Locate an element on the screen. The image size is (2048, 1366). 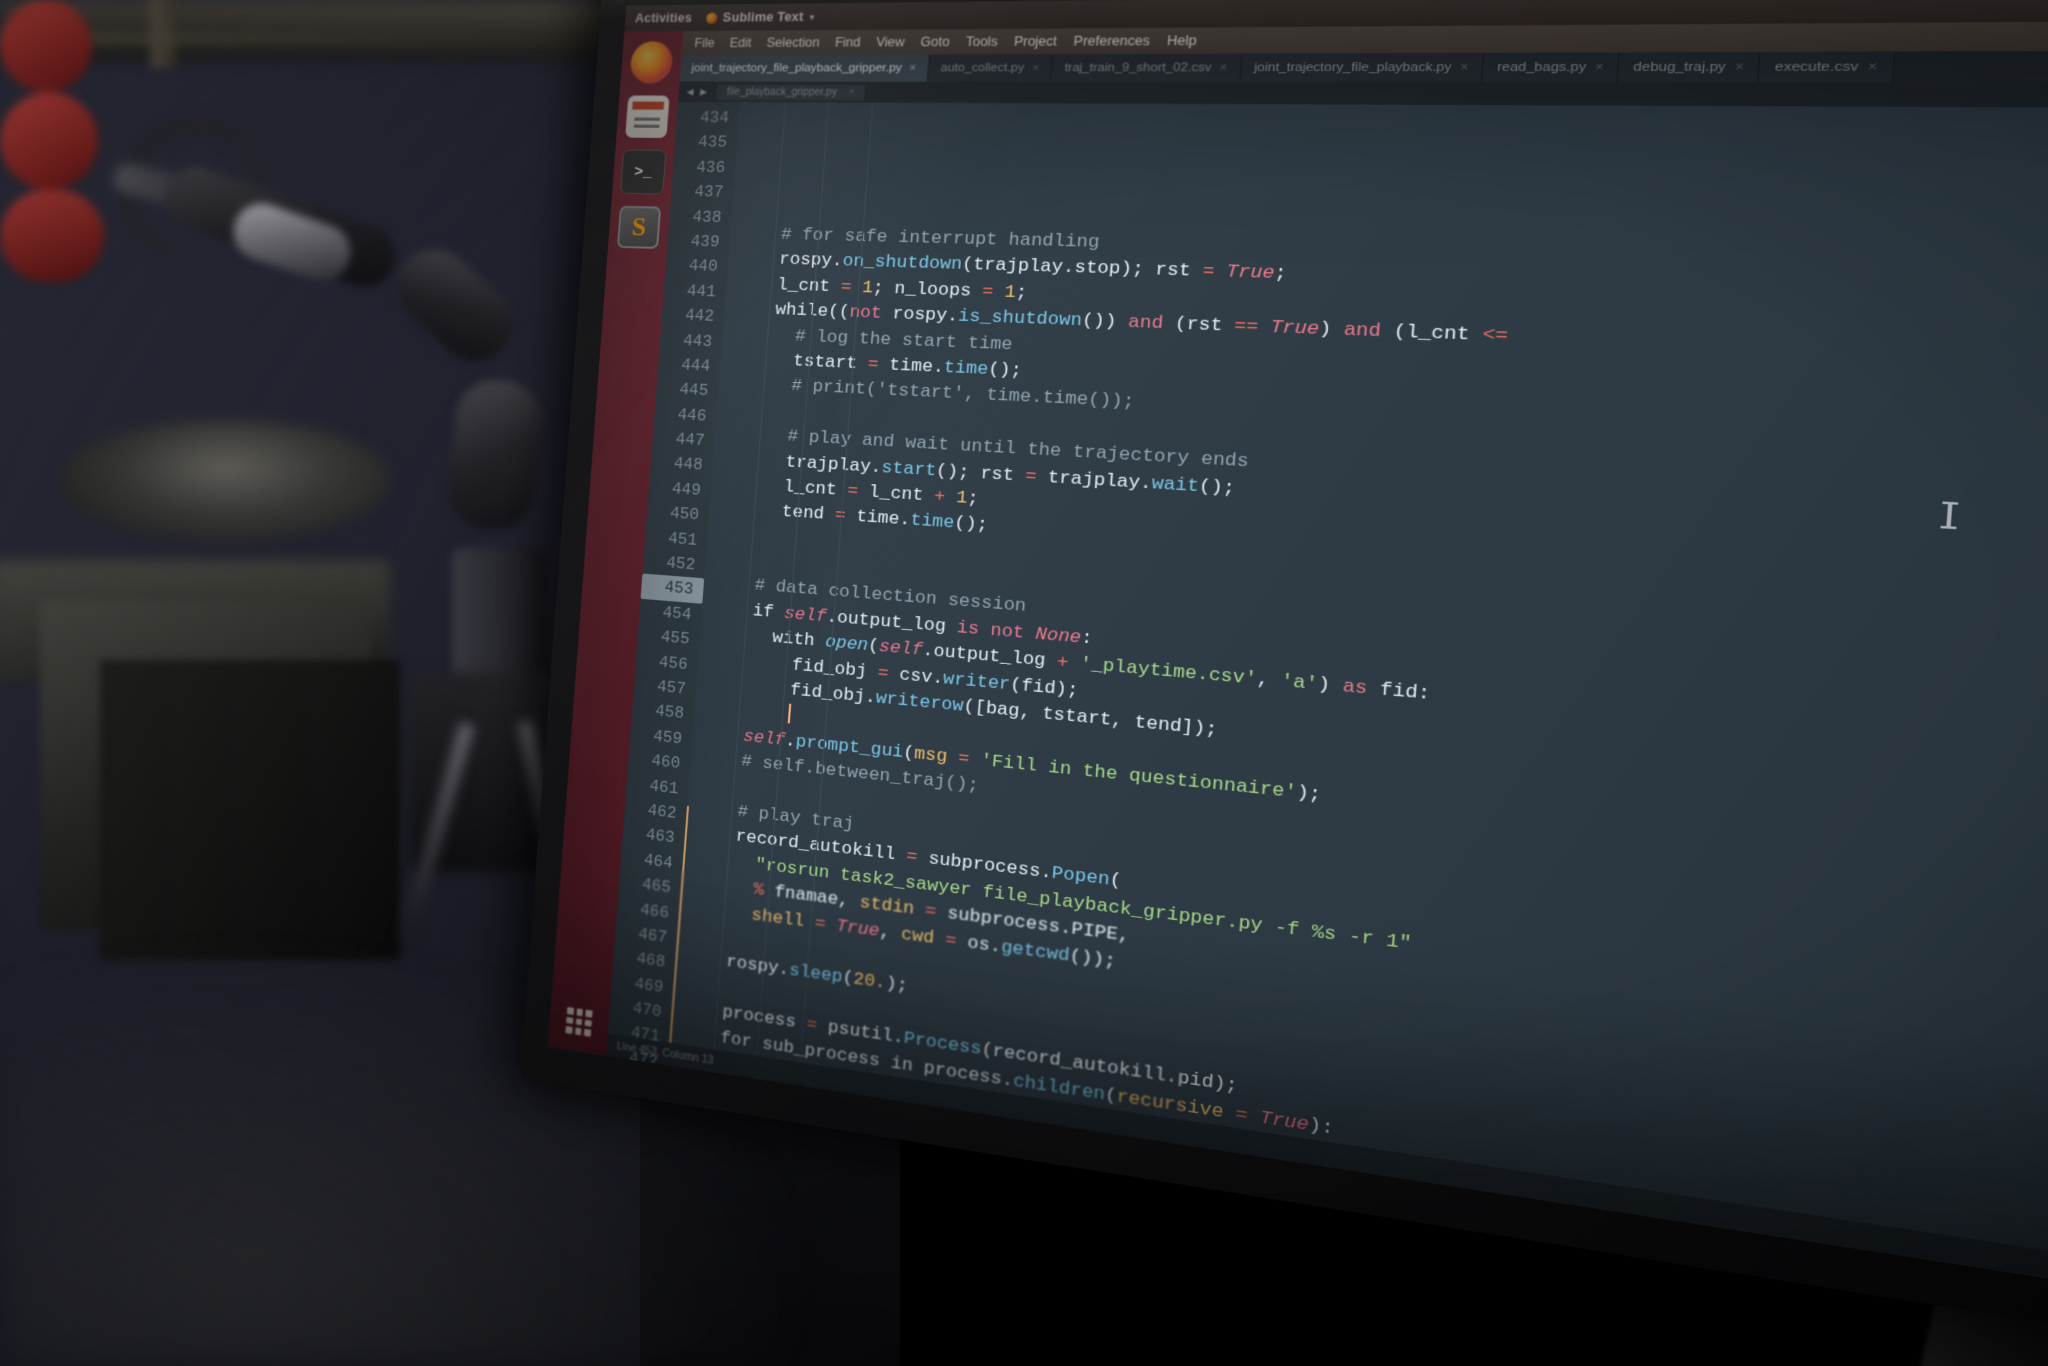
terminal-icon: >_ is located at coordinates (643, 172).